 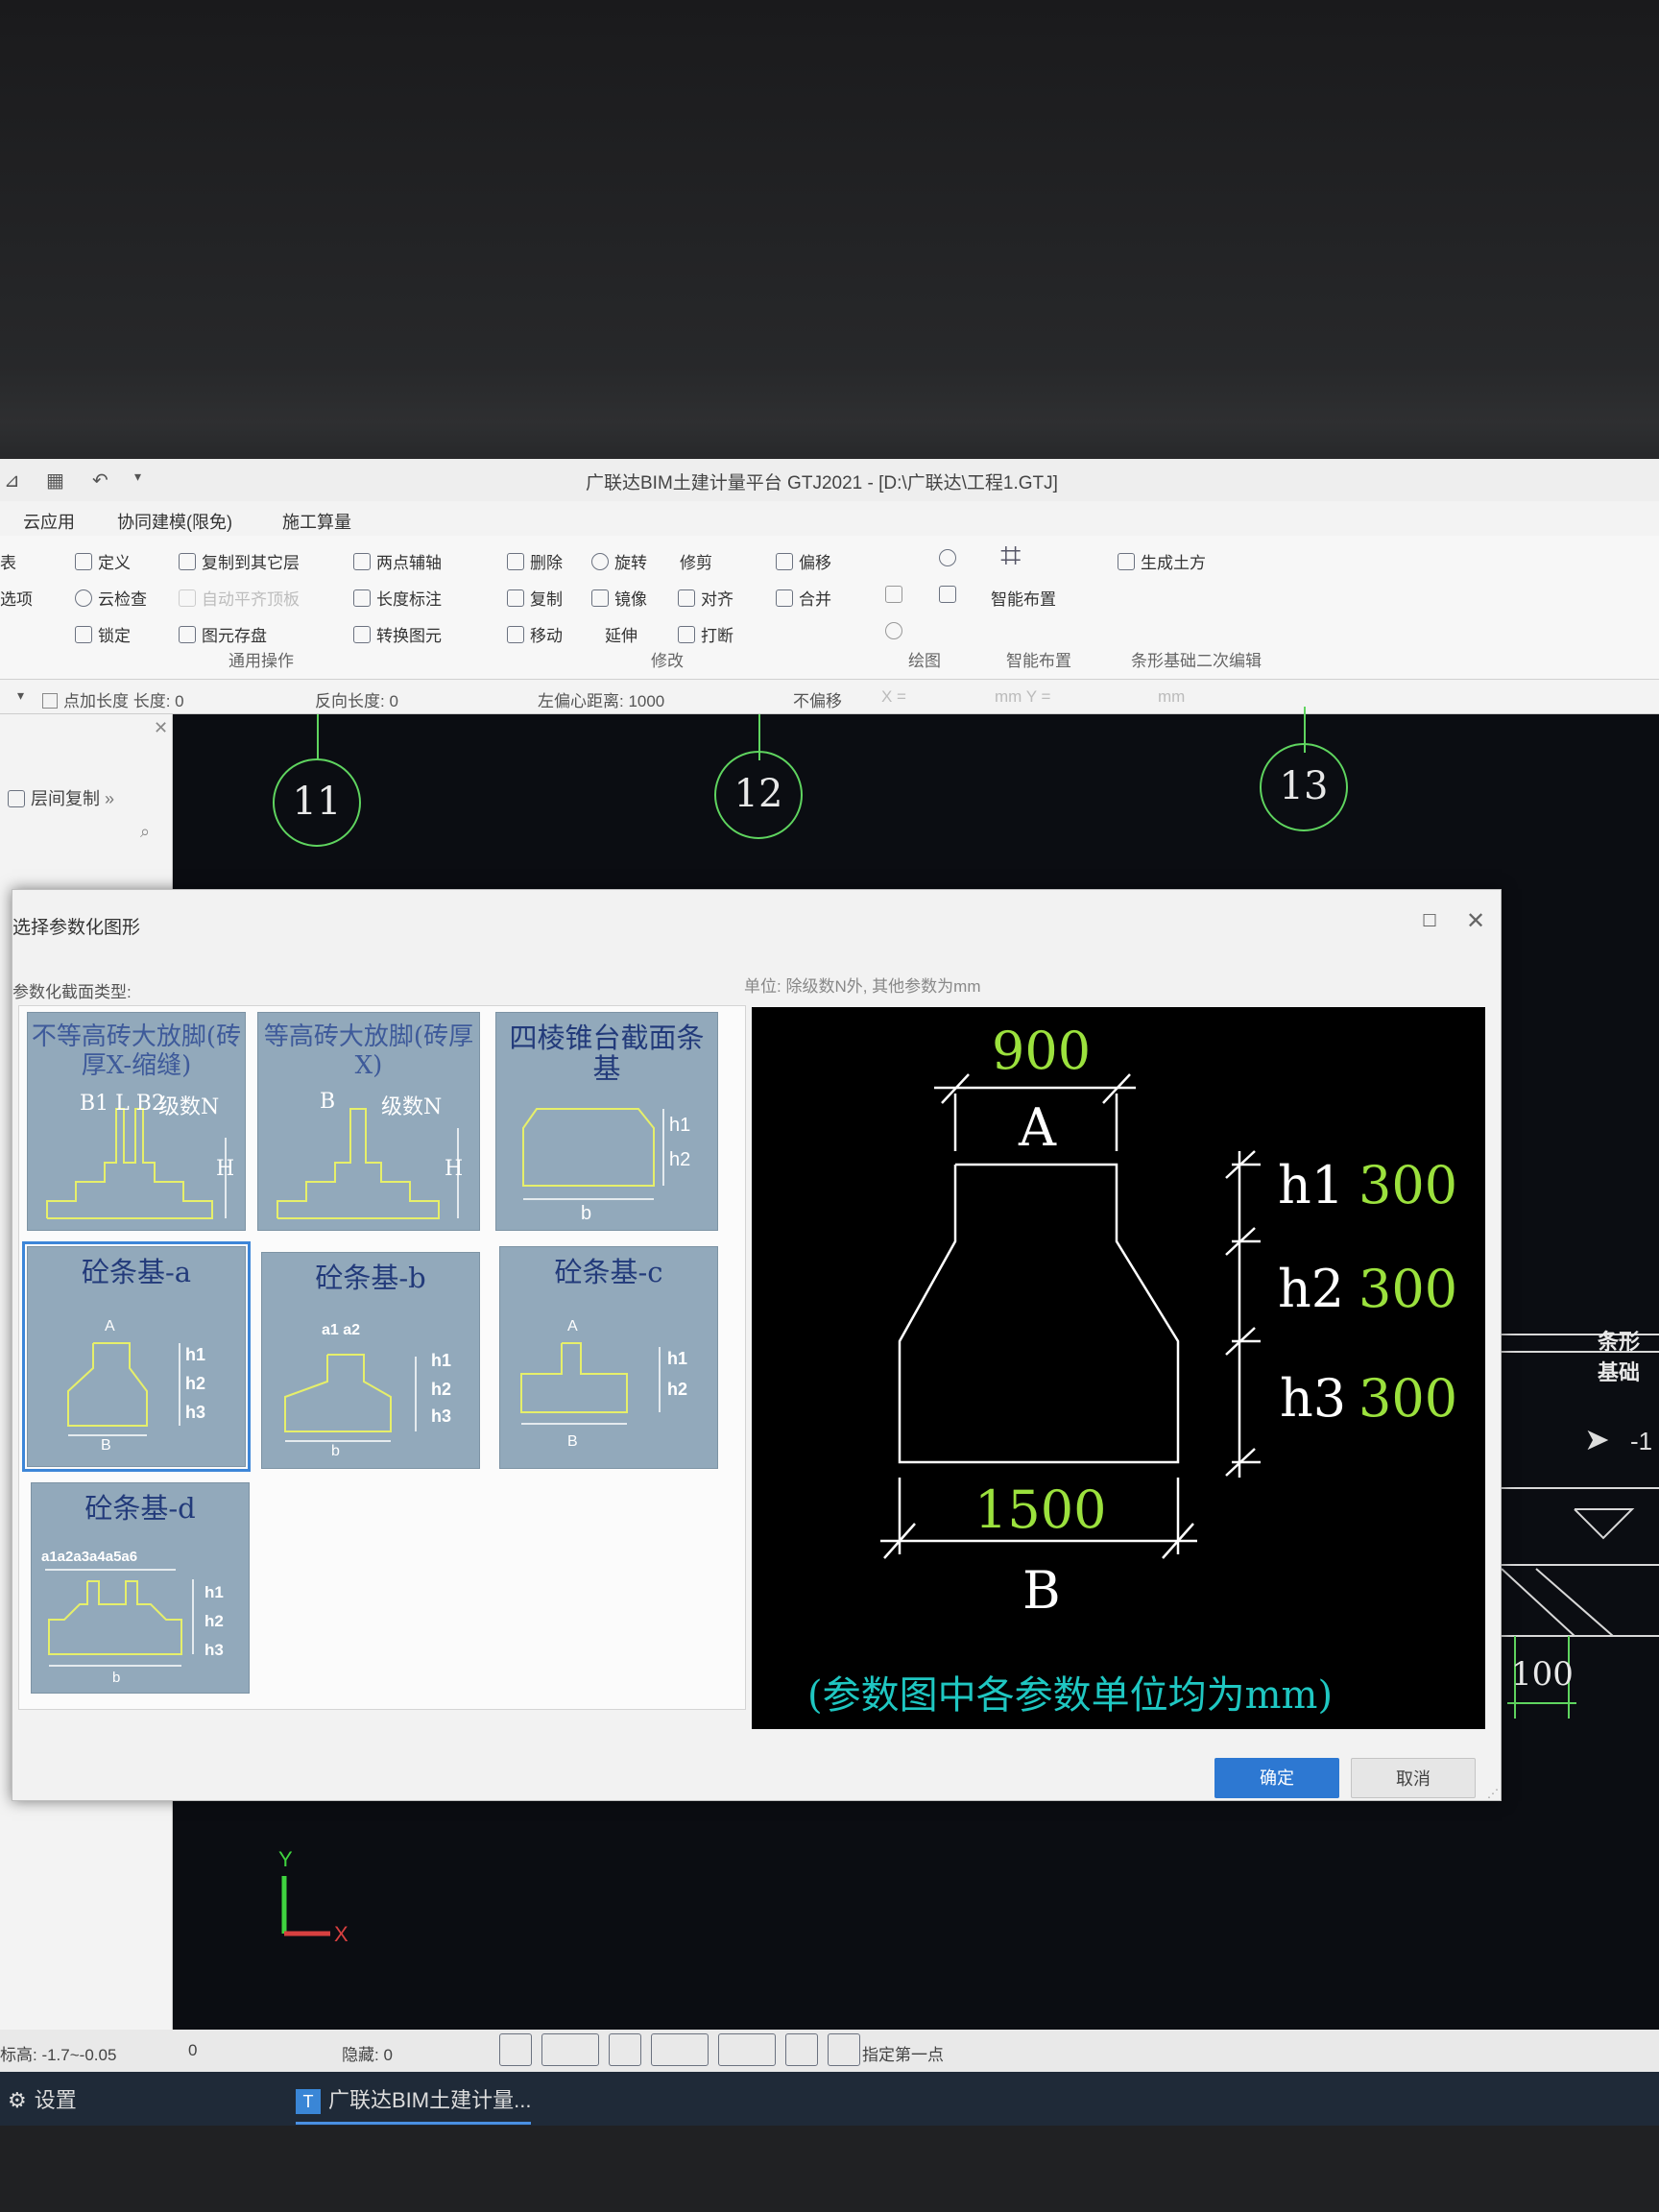 I want to click on copy-floor-icon, so click(x=188, y=561).